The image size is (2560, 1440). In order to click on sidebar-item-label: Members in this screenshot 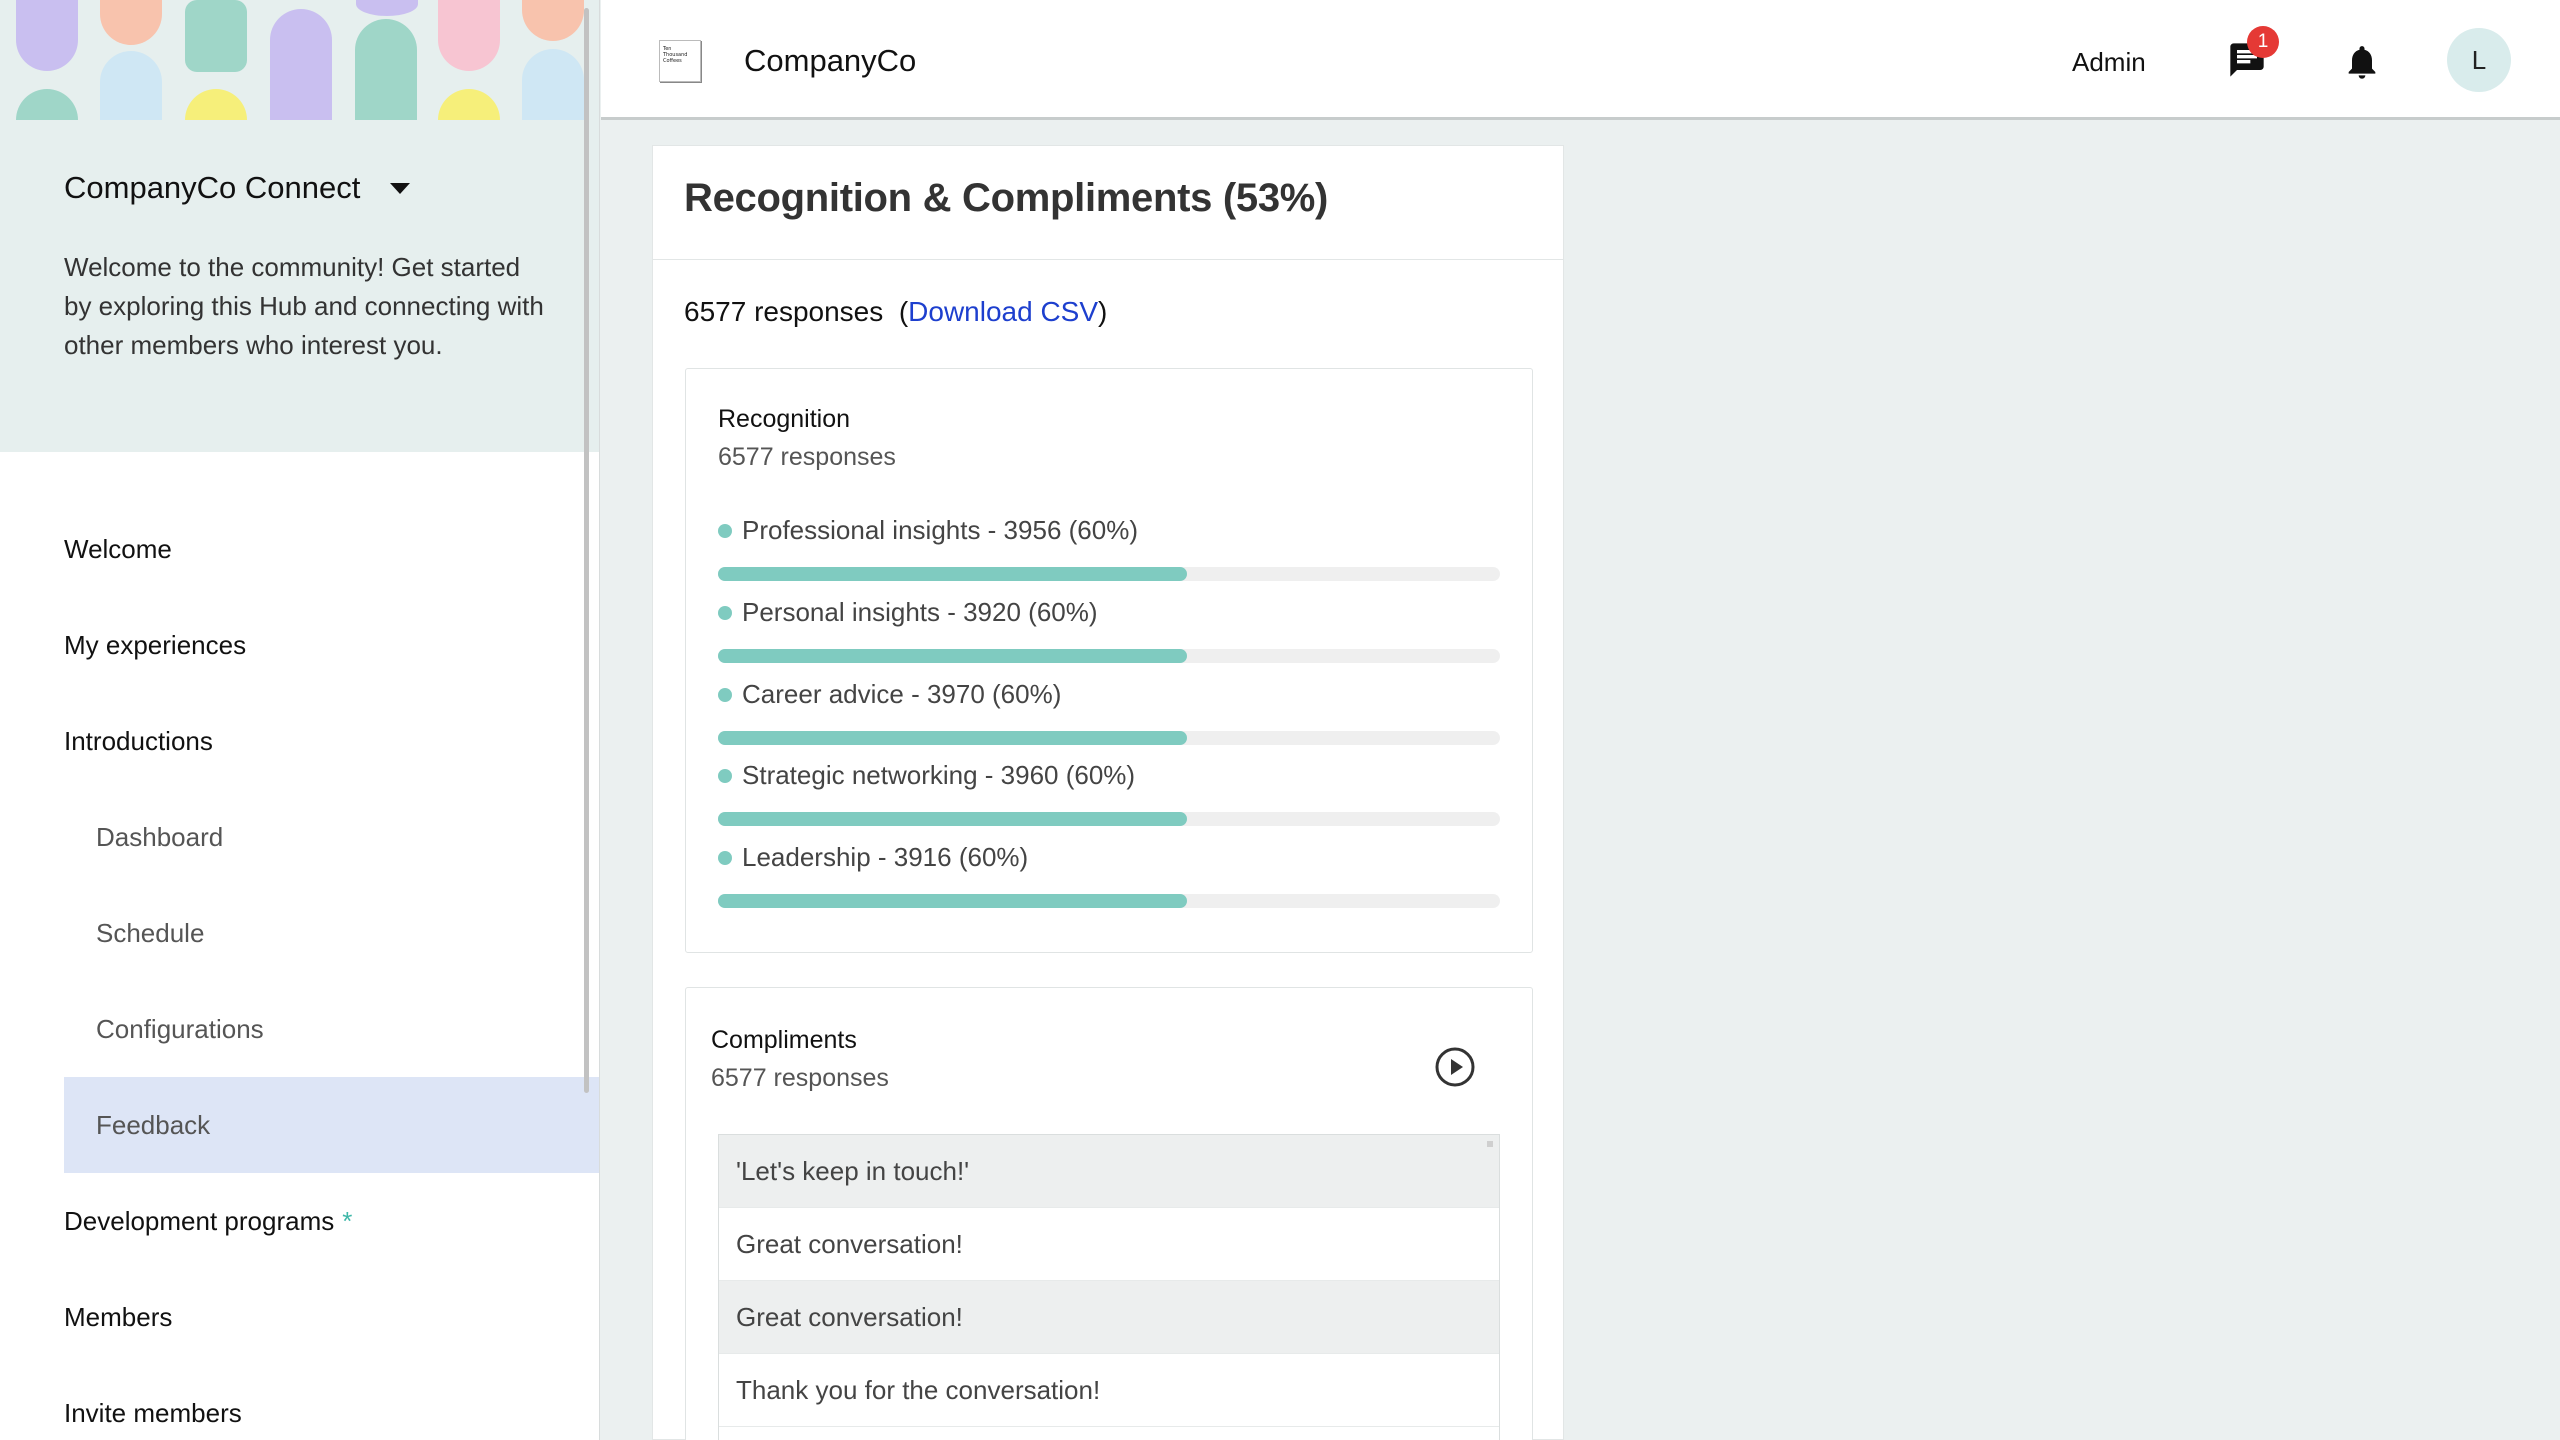, I will do `click(118, 1316)`.